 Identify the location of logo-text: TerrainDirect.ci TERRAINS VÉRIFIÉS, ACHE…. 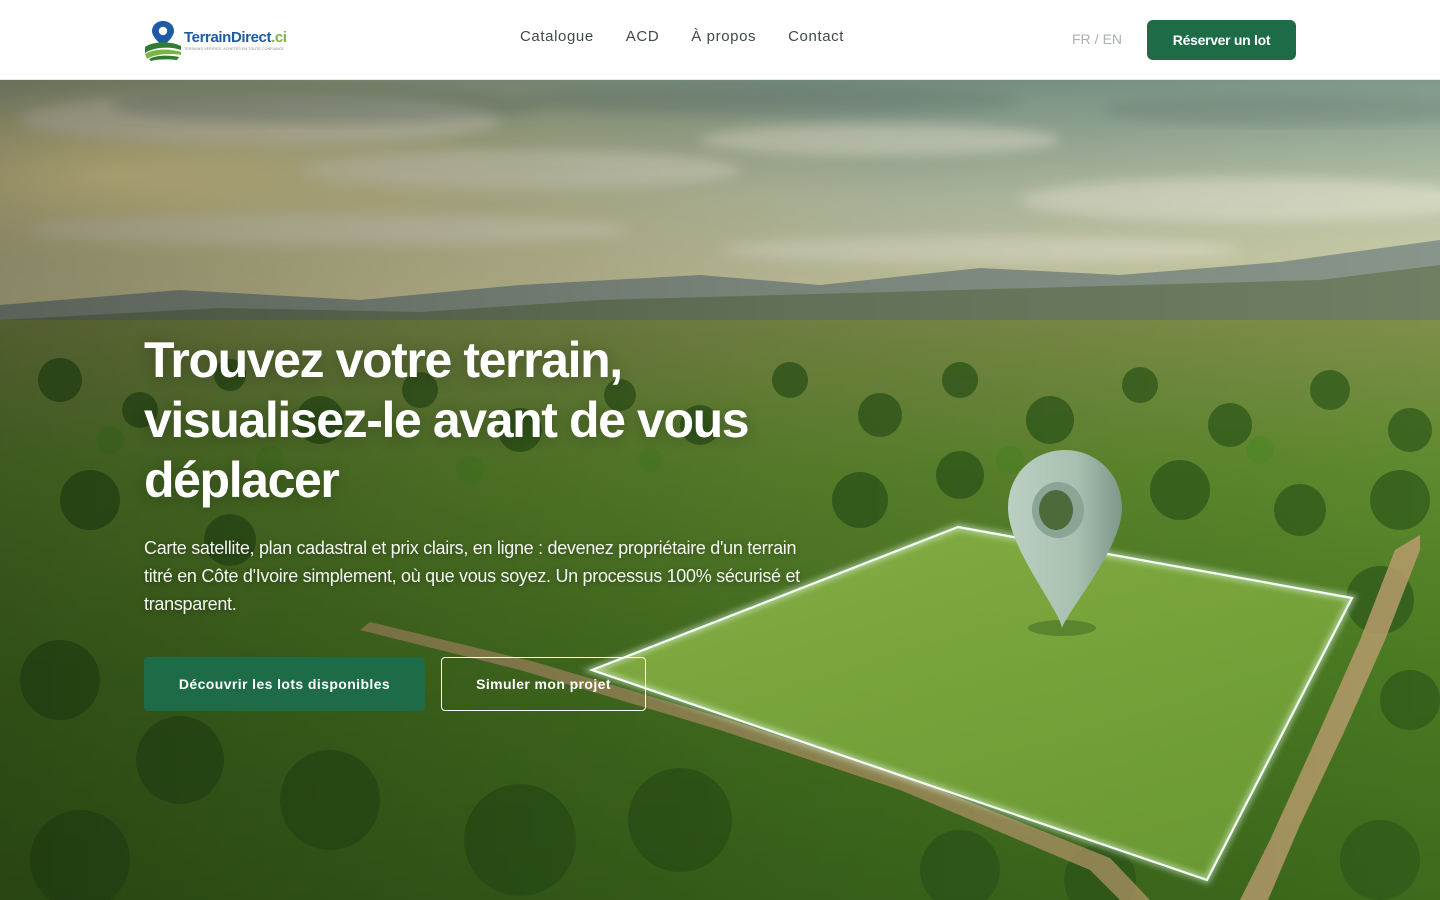
(235, 39).